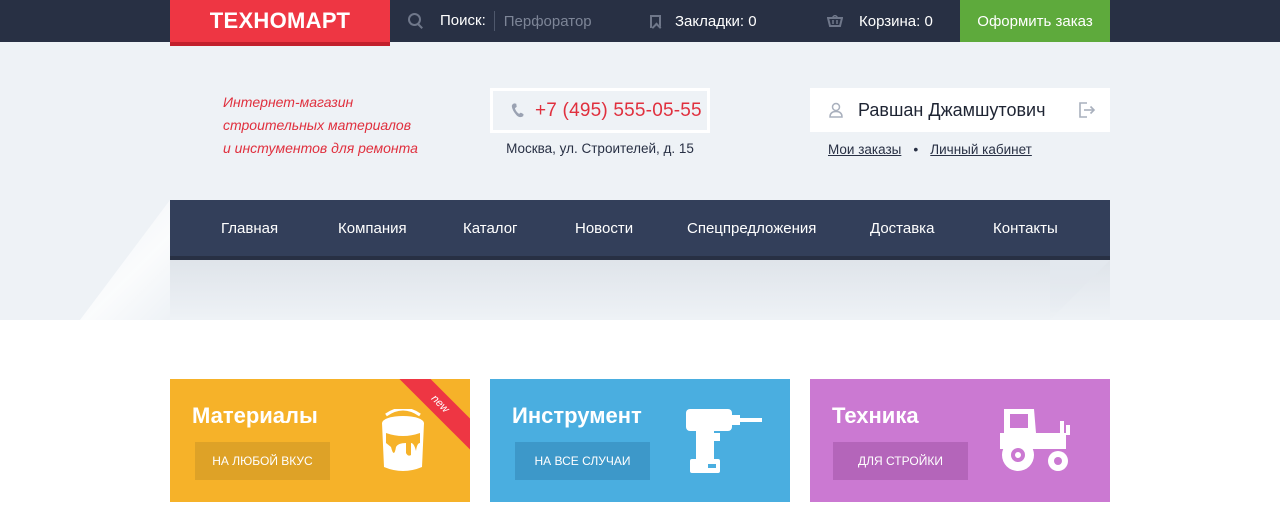 The width and height of the screenshot is (1280, 522). What do you see at coordinates (875, 415) in the screenshot?
I see `card-title: Техника` at bounding box center [875, 415].